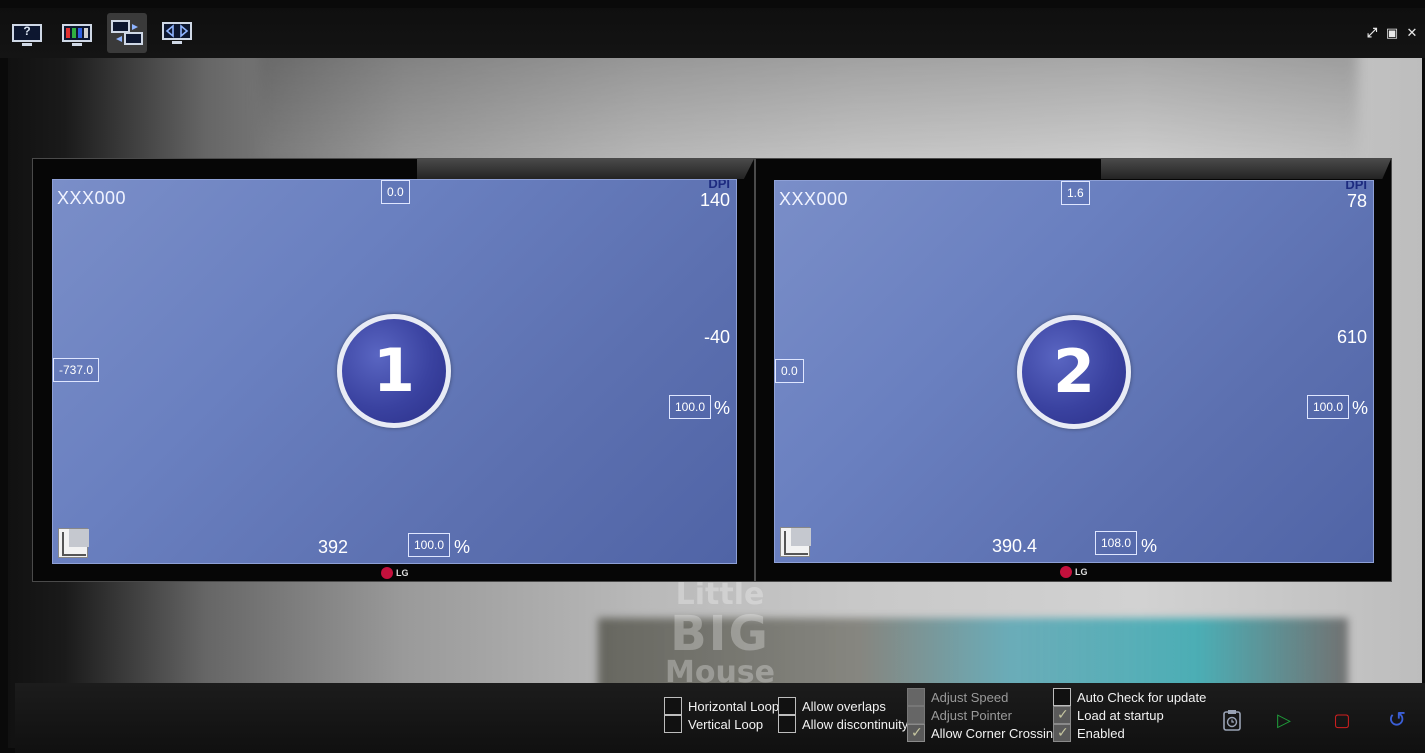  I want to click on help-monitor-icon: ?, so click(27, 35).